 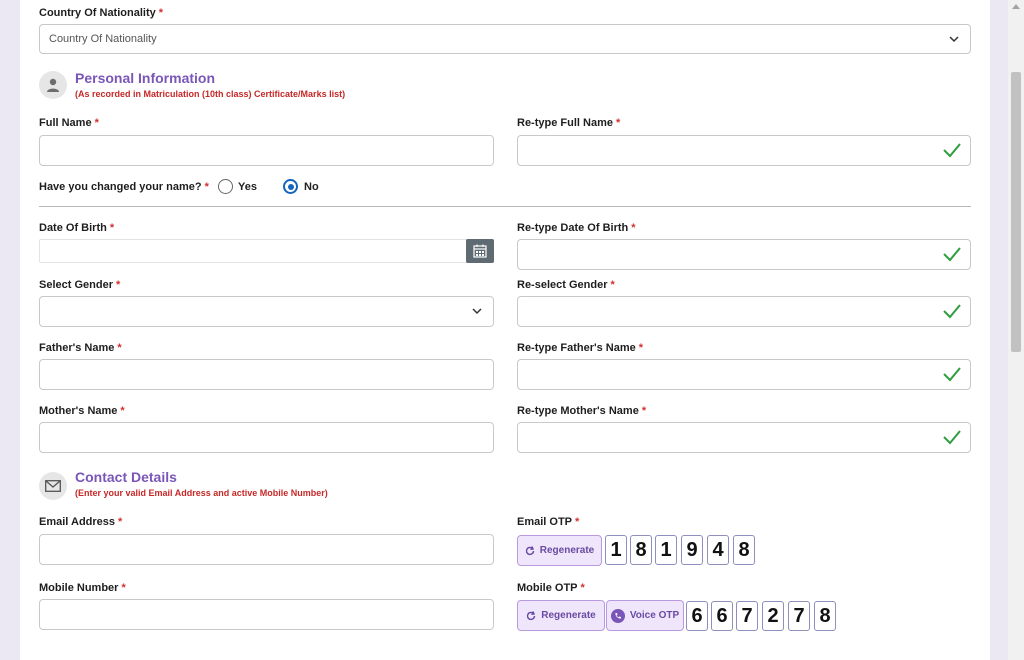 What do you see at coordinates (692, 550) in the screenshot?
I see `otp-digit: 9` at bounding box center [692, 550].